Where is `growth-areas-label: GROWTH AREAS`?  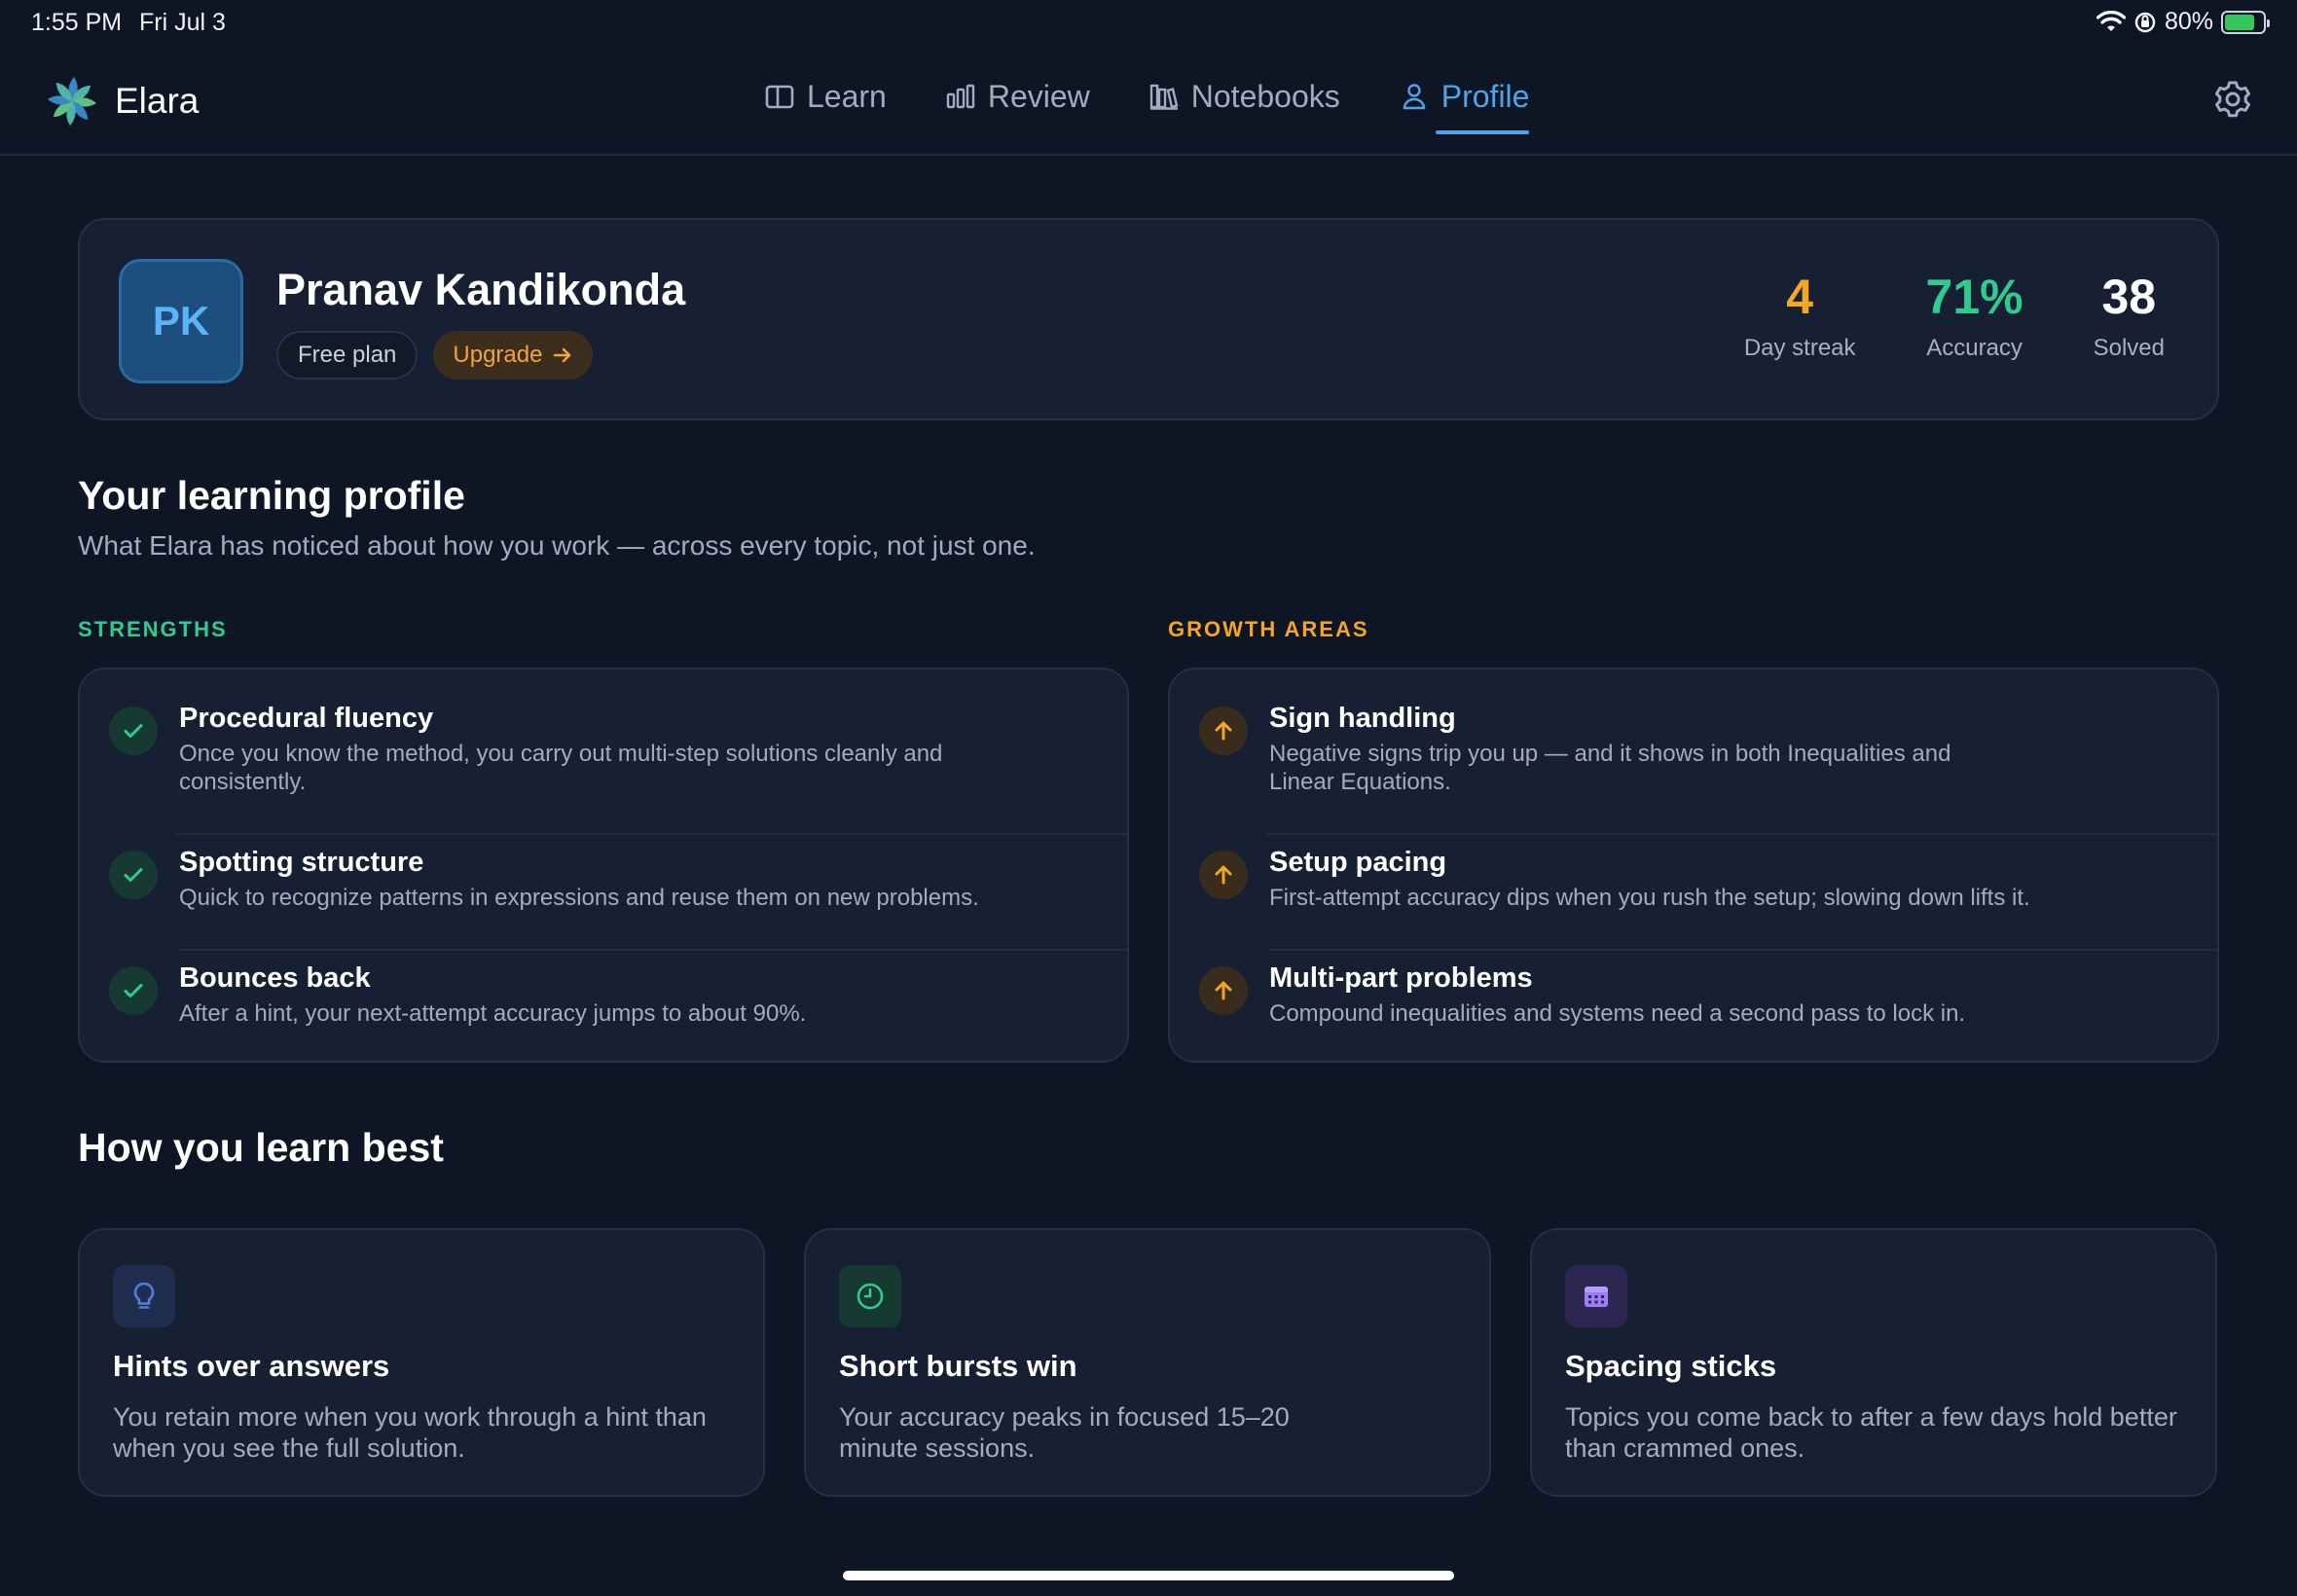
growth-areas-label: GROWTH AREAS is located at coordinates (1268, 629).